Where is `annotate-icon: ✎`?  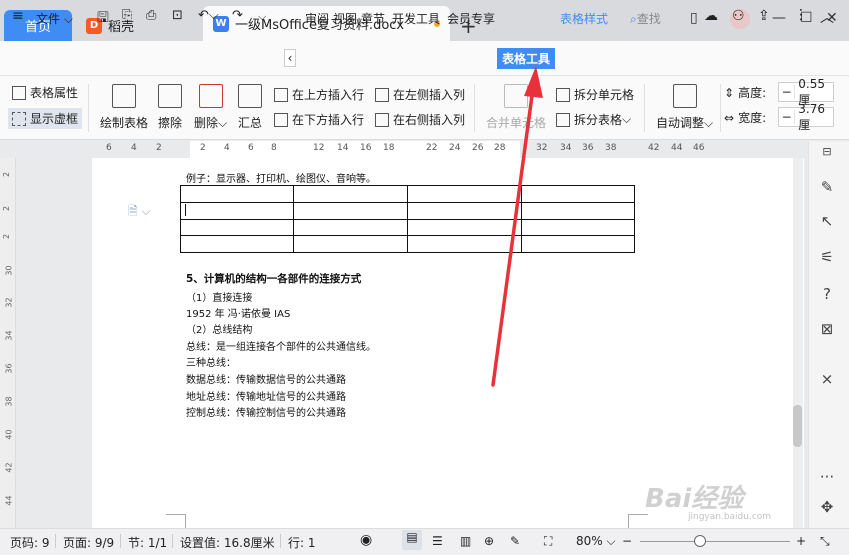 annotate-icon: ✎ is located at coordinates (515, 541).